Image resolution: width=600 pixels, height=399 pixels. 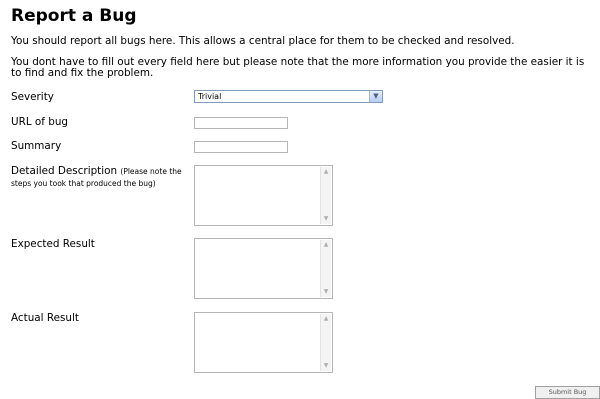 What do you see at coordinates (241, 147) in the screenshot?
I see `summary-input` at bounding box center [241, 147].